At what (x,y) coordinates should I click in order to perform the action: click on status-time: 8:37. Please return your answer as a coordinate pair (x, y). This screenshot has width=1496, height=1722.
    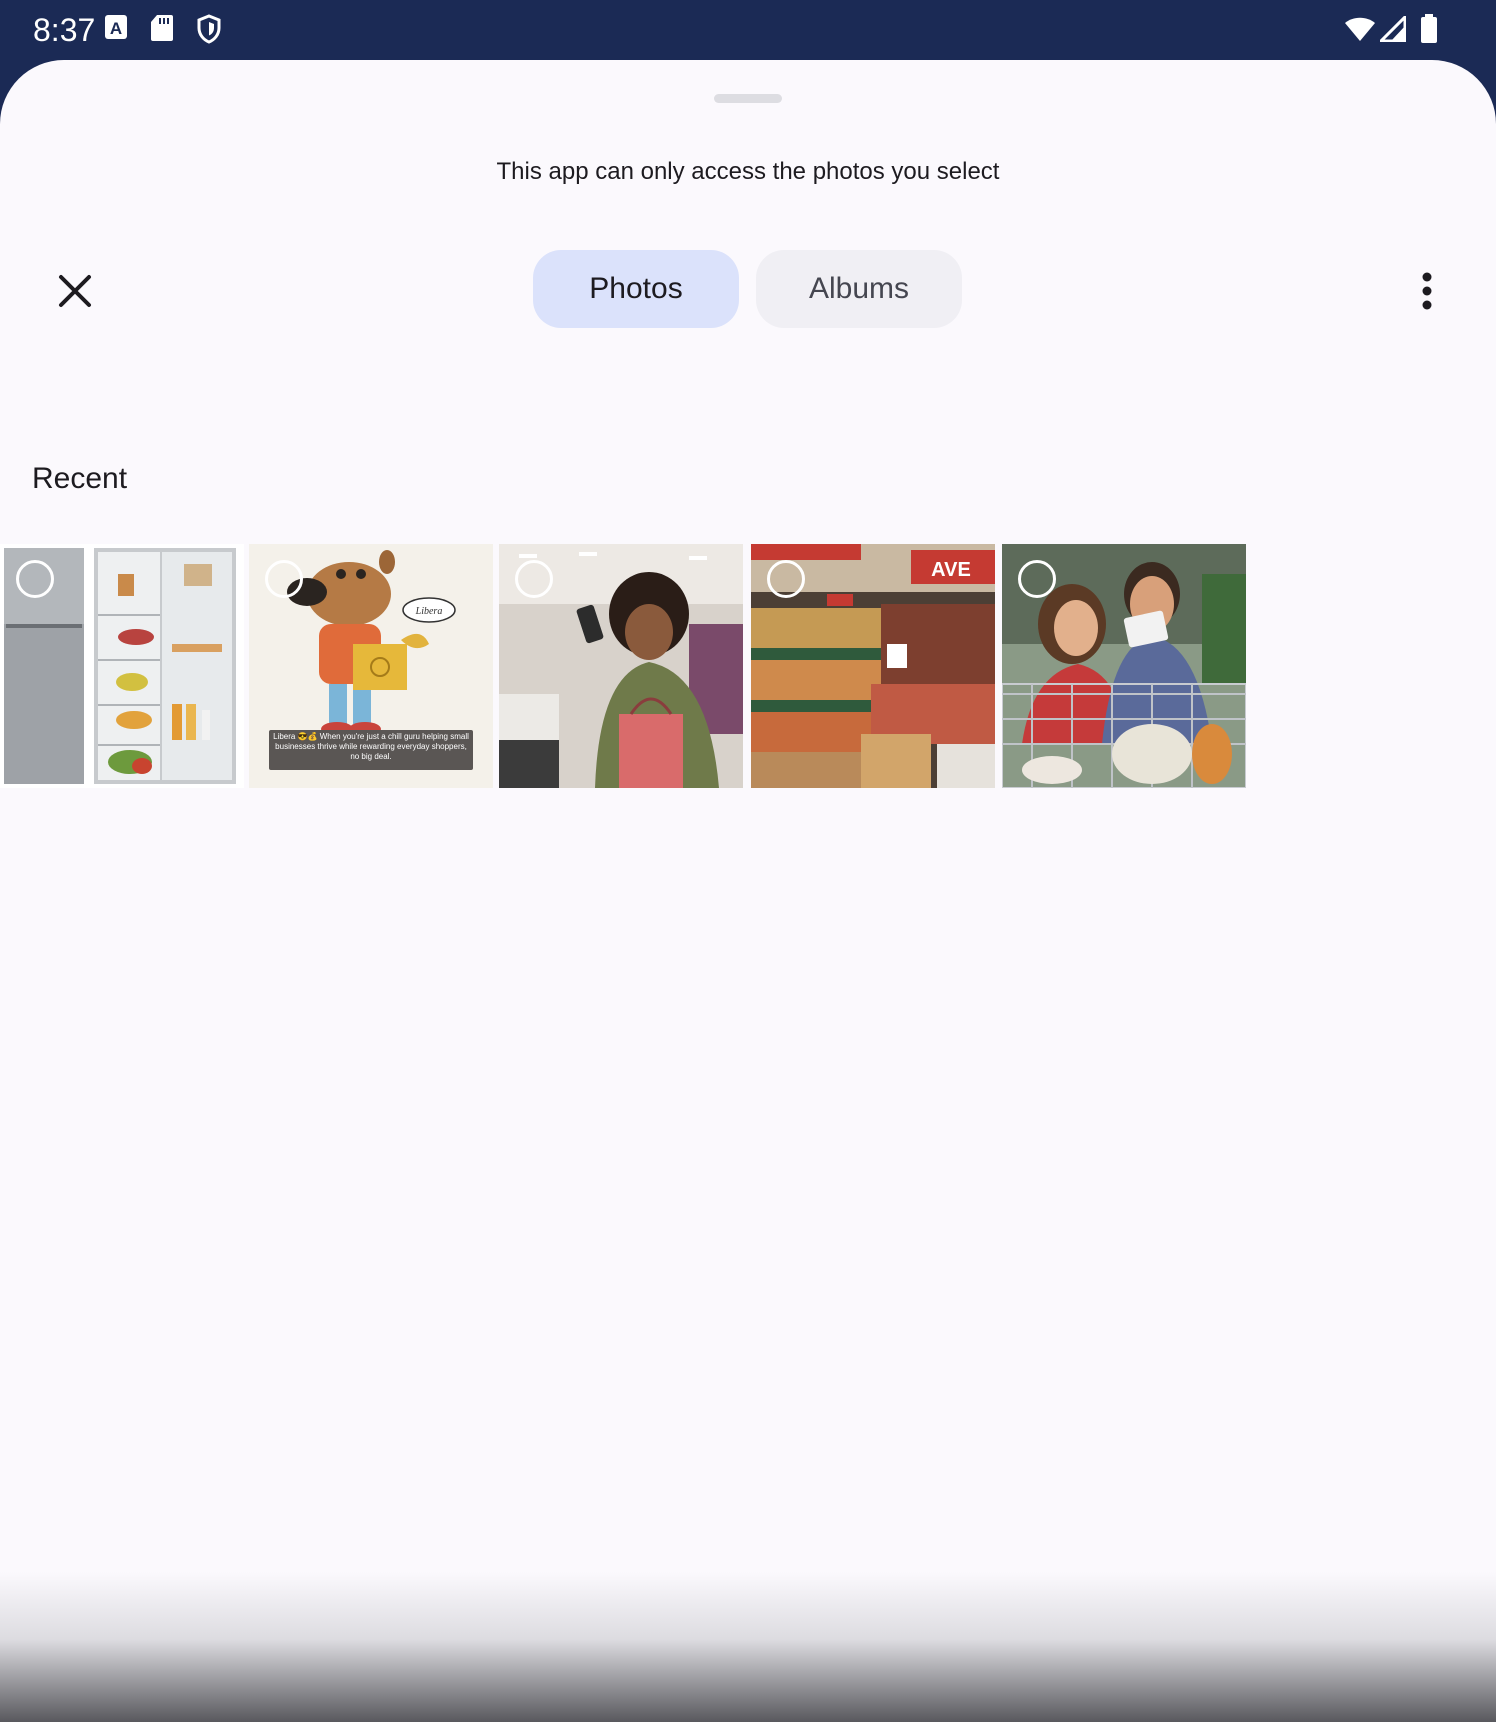
    Looking at the image, I should click on (64, 30).